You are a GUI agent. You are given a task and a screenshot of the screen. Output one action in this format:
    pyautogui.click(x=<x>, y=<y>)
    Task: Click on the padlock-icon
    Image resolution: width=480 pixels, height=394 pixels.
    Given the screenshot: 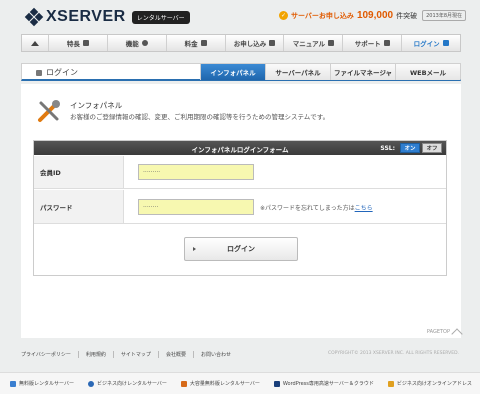 What is the action you would take?
    pyautogui.click(x=39, y=72)
    